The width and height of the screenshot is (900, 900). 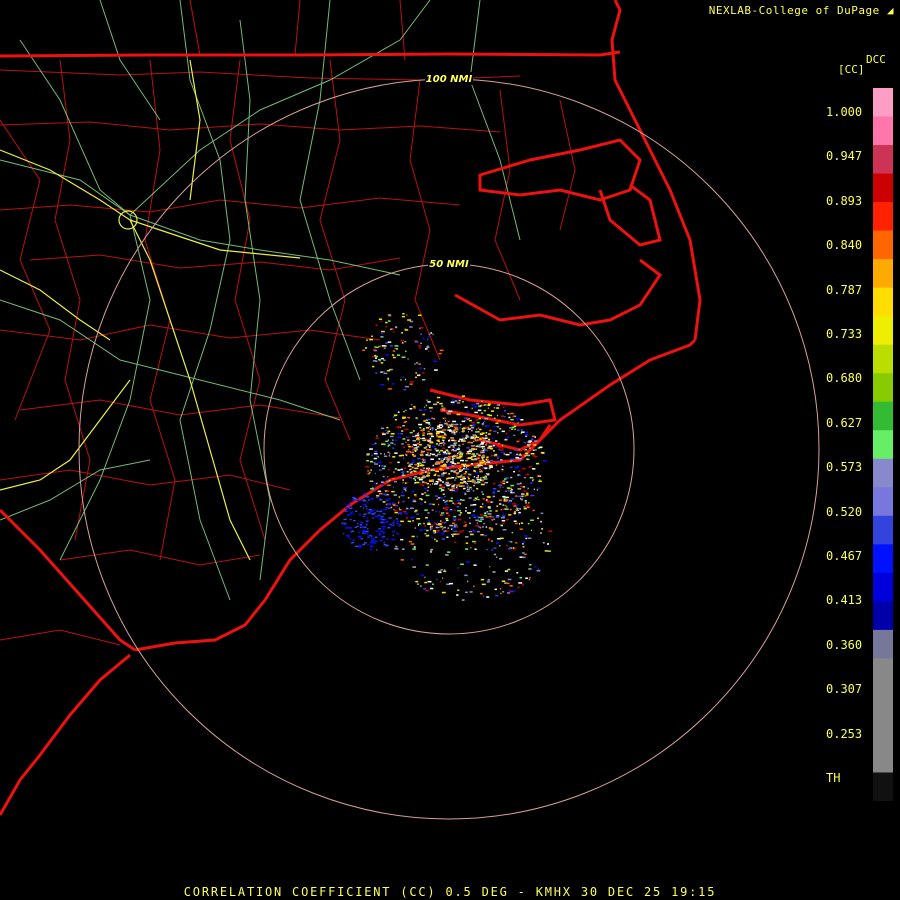 What do you see at coordinates (844, 644) in the screenshot?
I see `colorbar-tick-label: 0.360` at bounding box center [844, 644].